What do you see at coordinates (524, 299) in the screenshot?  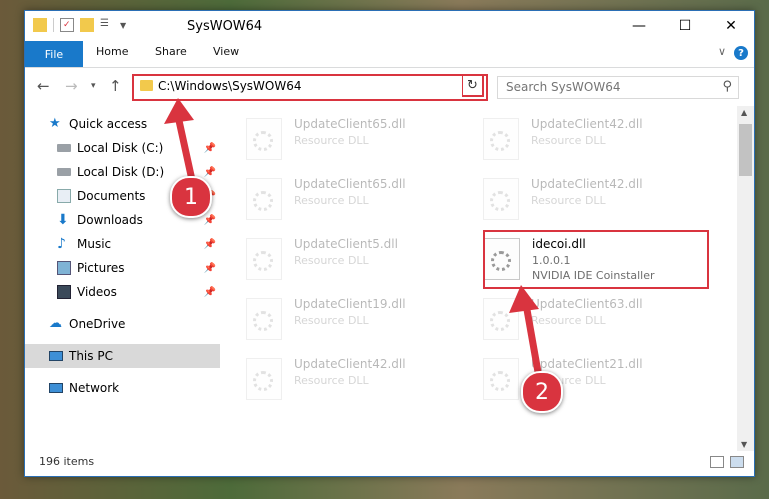 I see `arrow-2-head` at bounding box center [524, 299].